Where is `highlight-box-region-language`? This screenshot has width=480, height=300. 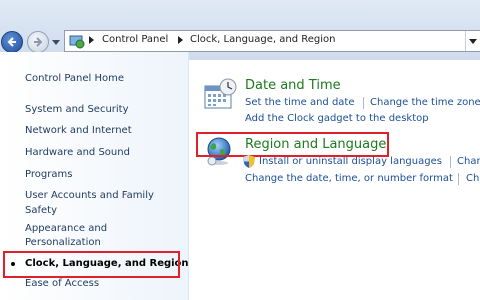
highlight-box-region-language is located at coordinates (292, 144).